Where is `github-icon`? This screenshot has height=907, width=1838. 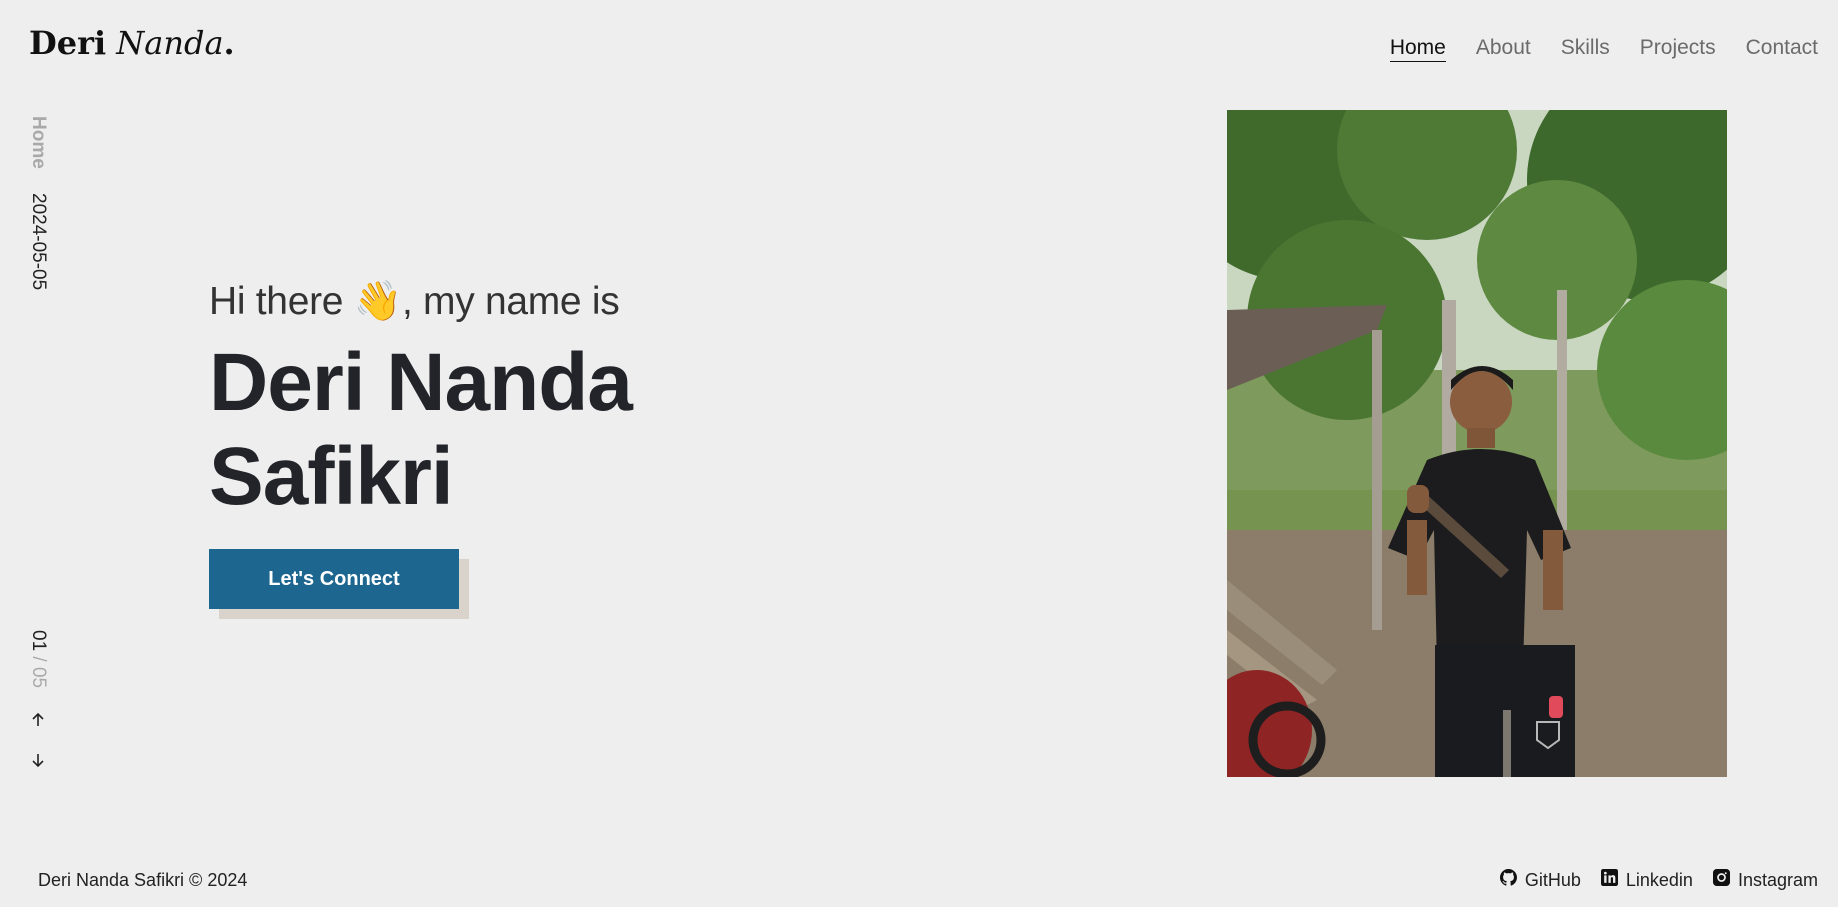
github-icon is located at coordinates (1508, 880).